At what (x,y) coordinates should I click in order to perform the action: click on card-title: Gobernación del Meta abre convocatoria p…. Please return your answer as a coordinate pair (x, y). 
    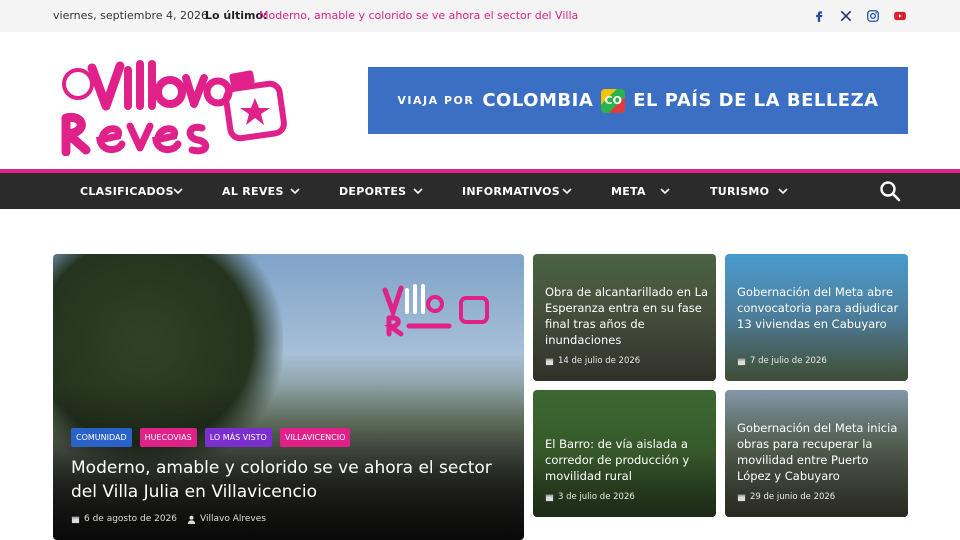
    Looking at the image, I should click on (819, 308).